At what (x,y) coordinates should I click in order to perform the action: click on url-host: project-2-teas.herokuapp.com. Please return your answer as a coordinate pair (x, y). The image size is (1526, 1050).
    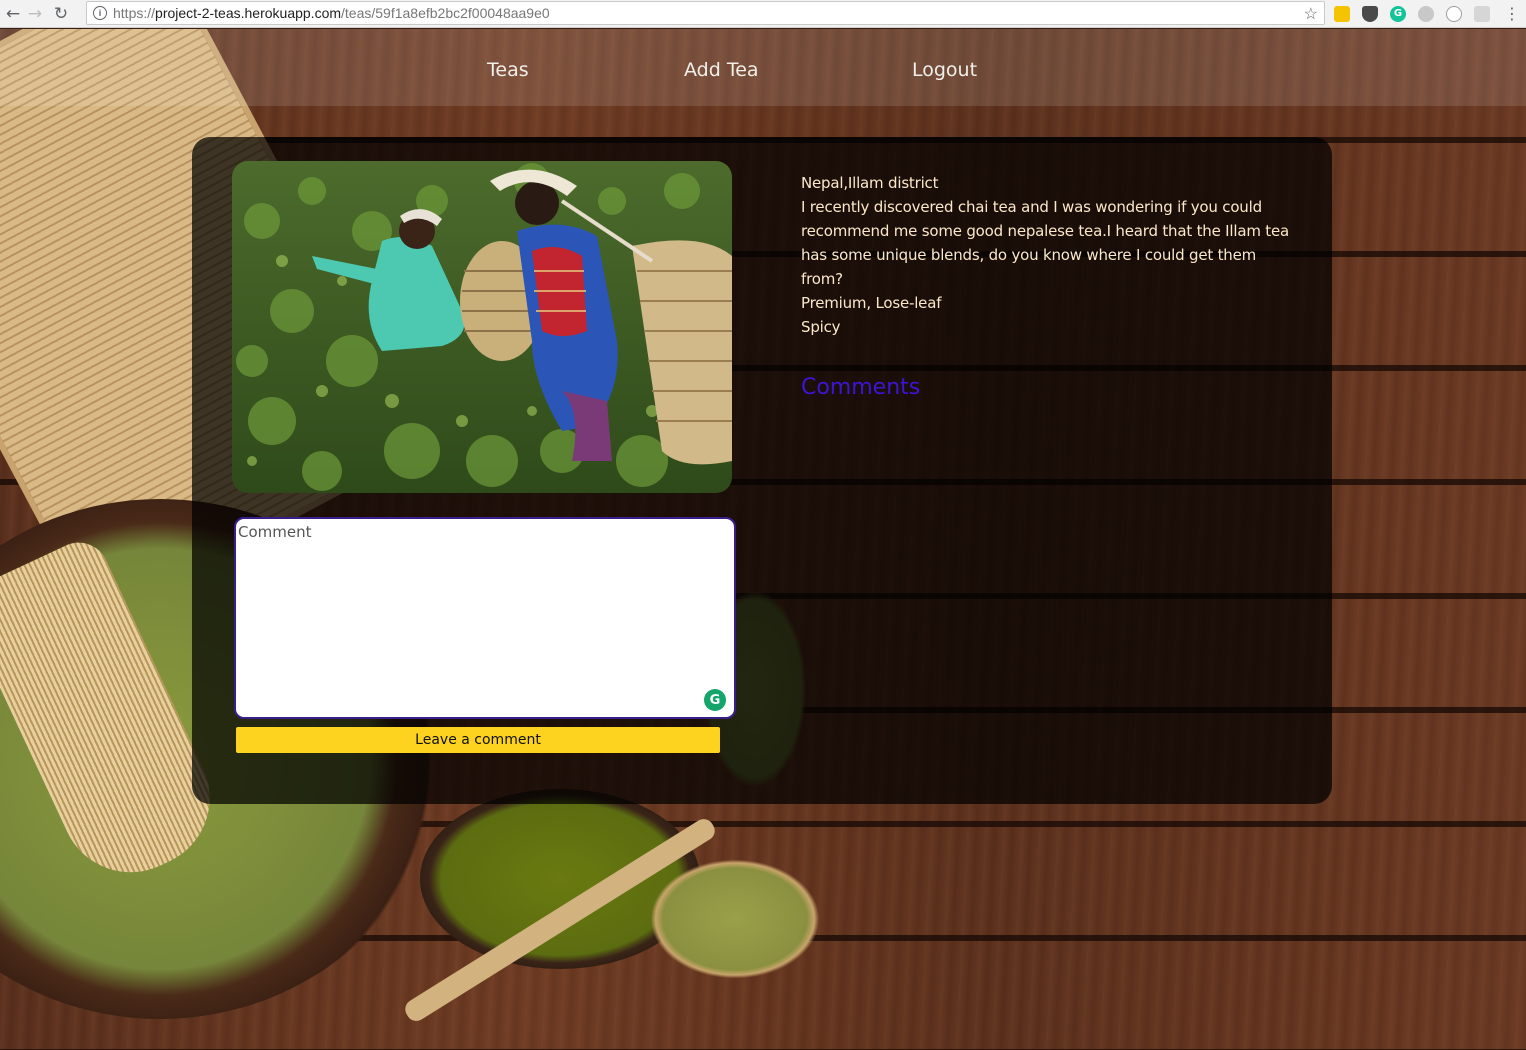
    Looking at the image, I should click on (248, 13).